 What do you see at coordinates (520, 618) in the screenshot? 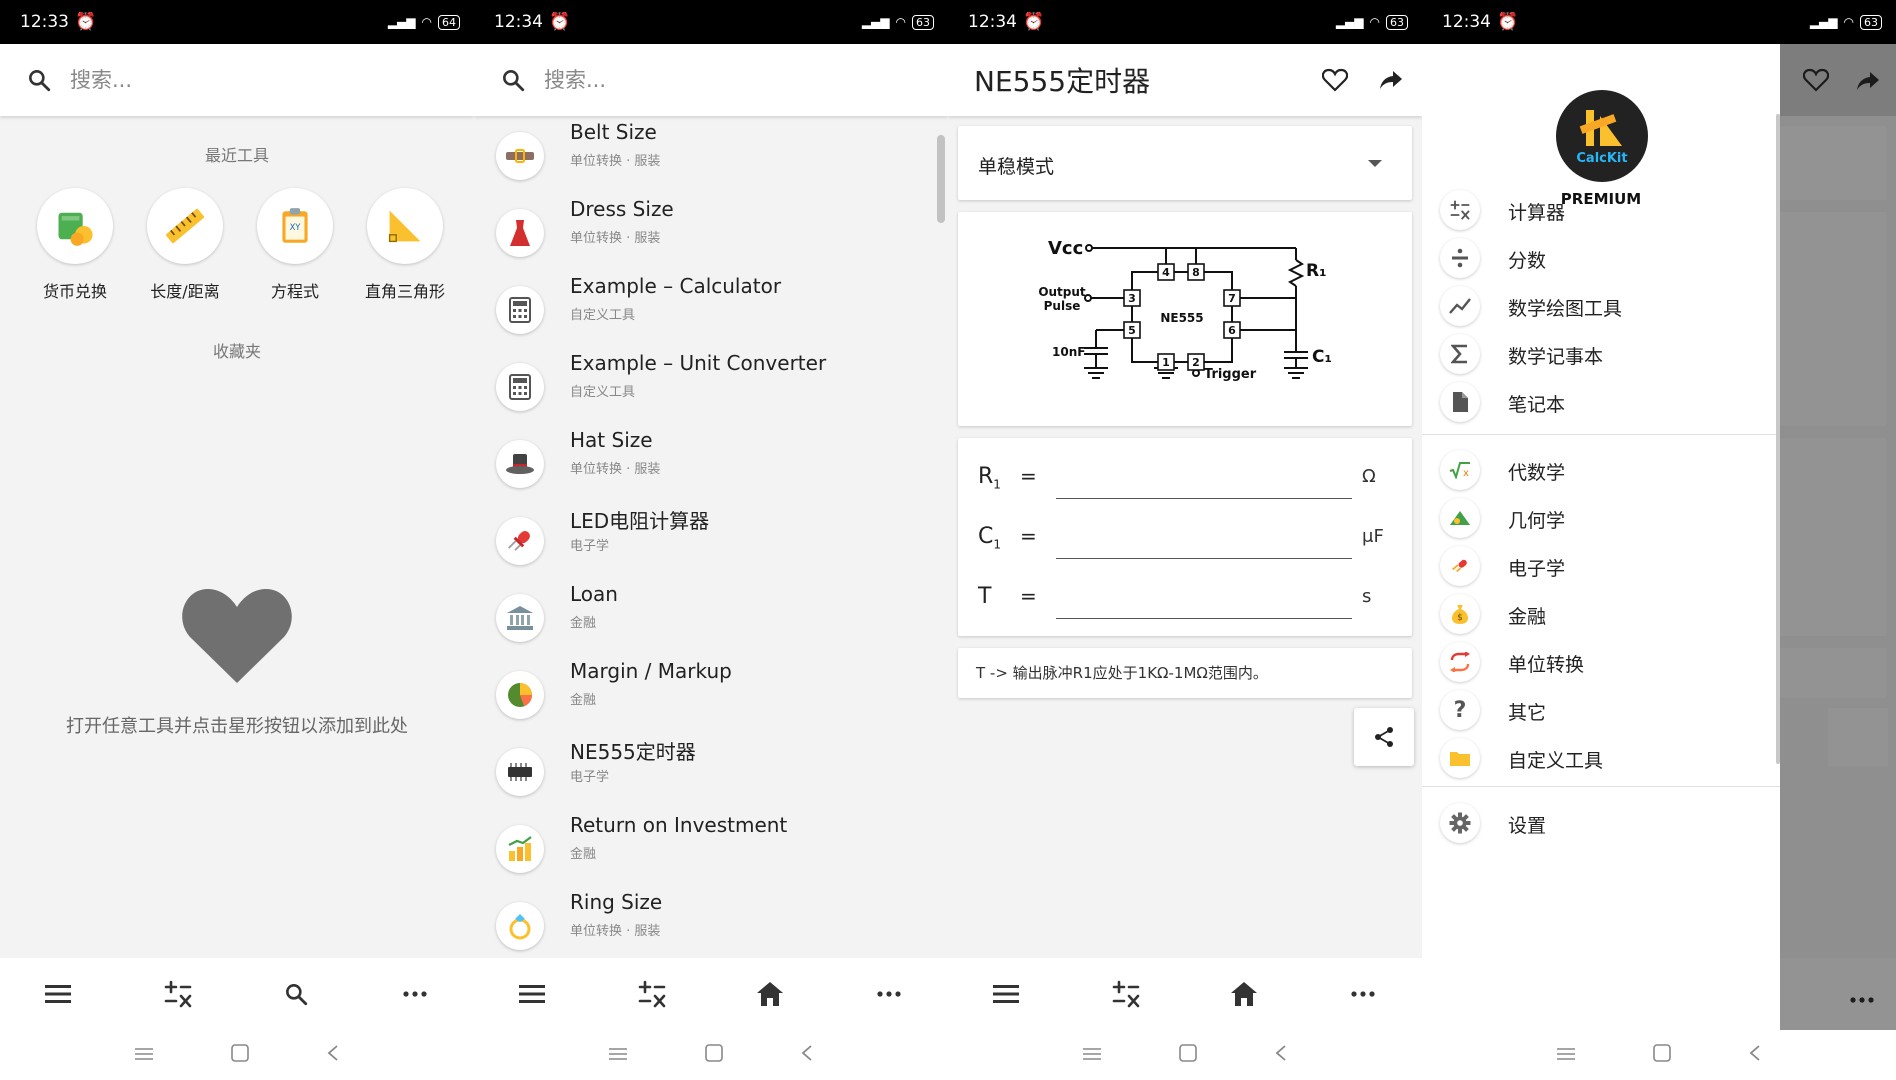
I see `bank-icon` at bounding box center [520, 618].